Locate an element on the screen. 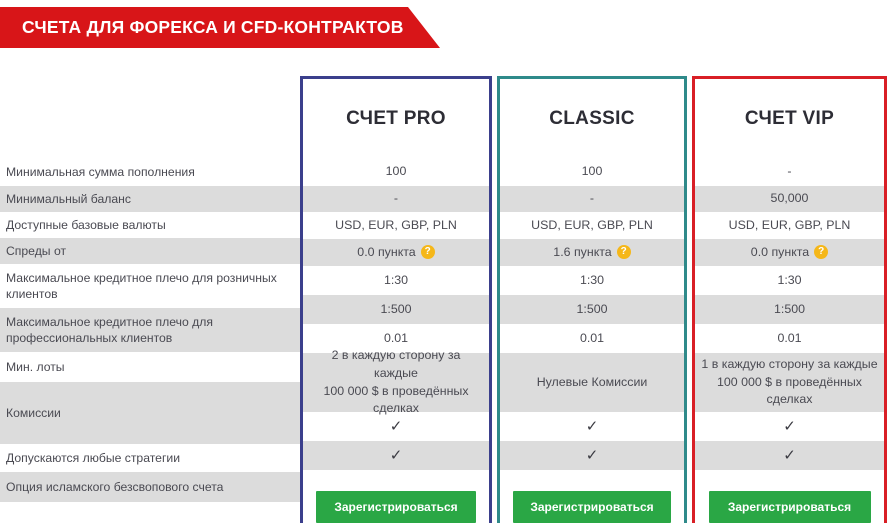  cta-wrap-classic: Зарегистрироваться is located at coordinates (592, 496).